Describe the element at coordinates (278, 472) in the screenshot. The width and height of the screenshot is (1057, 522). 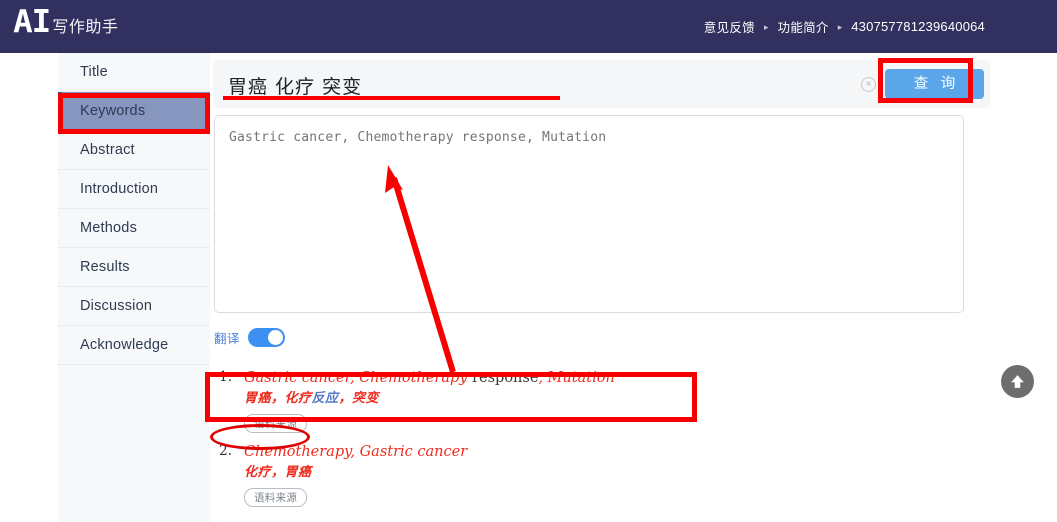
I see `term-highlight: 化疗，胃癌` at that location.